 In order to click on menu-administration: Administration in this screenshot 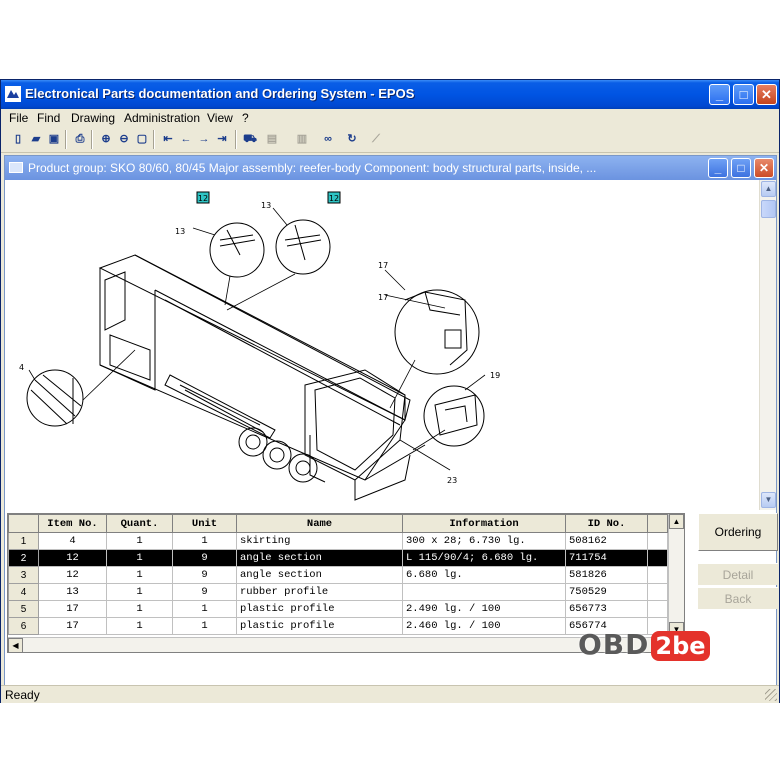, I will do `click(162, 118)`.